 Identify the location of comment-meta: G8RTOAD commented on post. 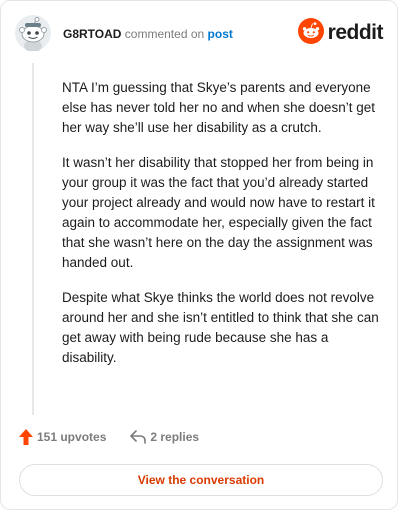
(148, 34).